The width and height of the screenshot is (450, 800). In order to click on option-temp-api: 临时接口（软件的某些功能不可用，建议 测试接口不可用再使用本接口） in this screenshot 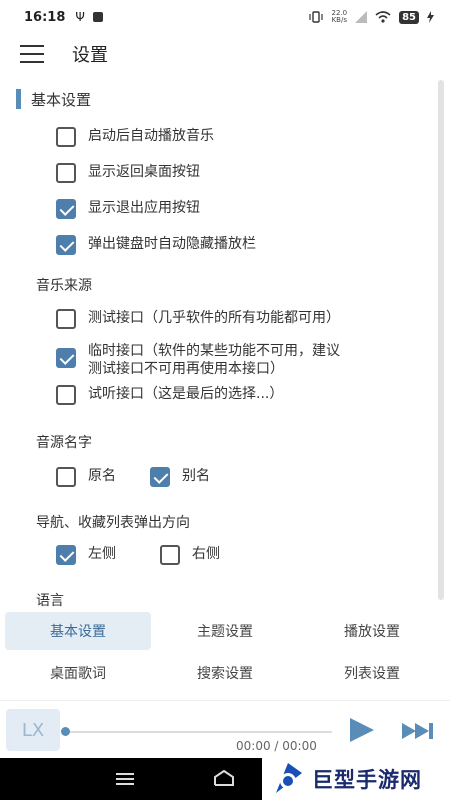, I will do `click(198, 360)`.